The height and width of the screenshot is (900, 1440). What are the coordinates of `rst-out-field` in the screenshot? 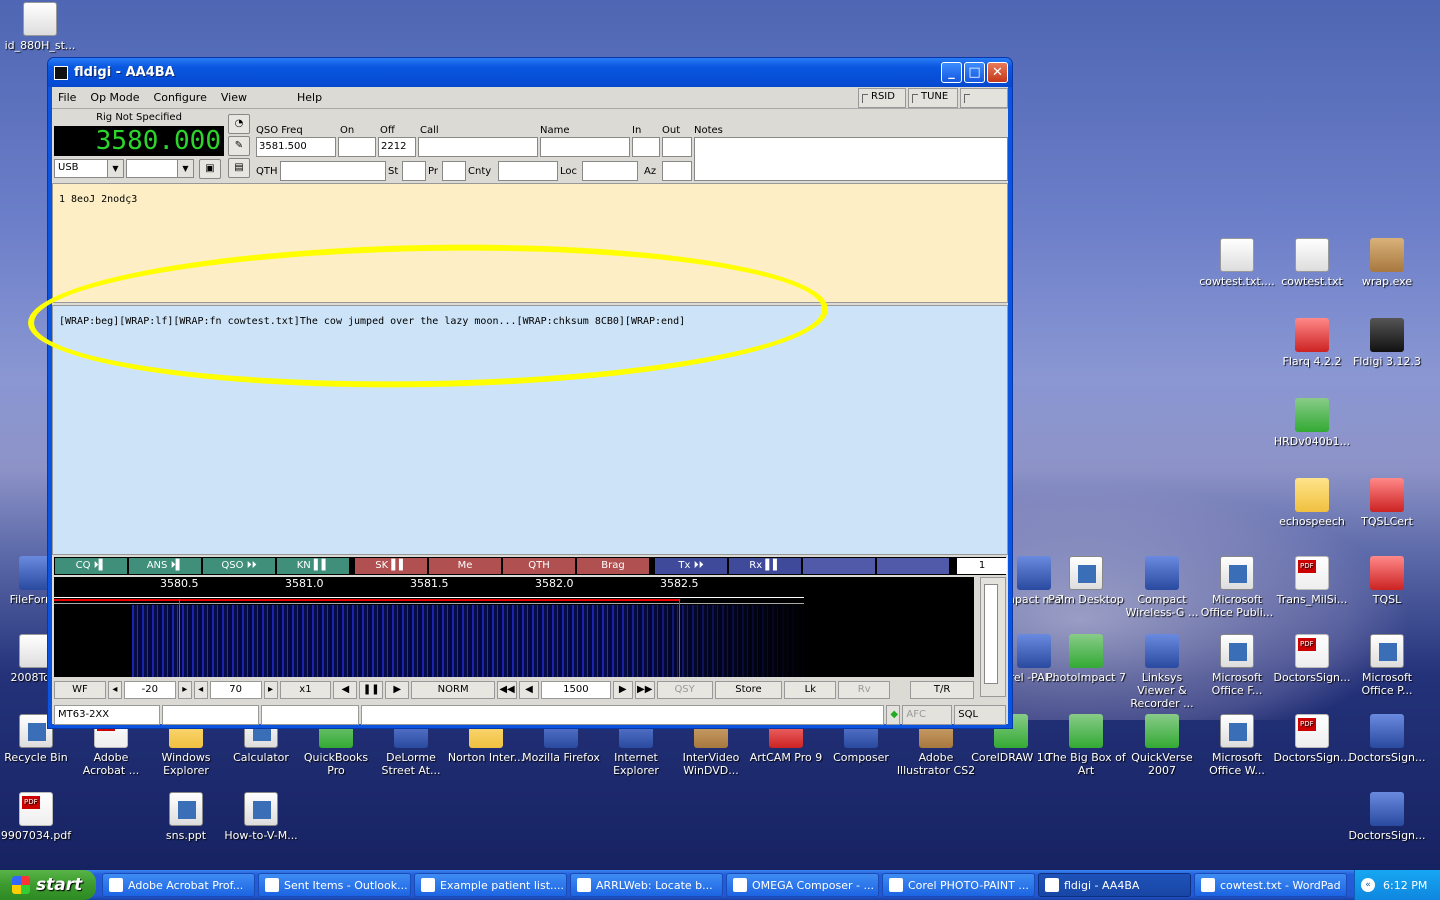 It's located at (677, 147).